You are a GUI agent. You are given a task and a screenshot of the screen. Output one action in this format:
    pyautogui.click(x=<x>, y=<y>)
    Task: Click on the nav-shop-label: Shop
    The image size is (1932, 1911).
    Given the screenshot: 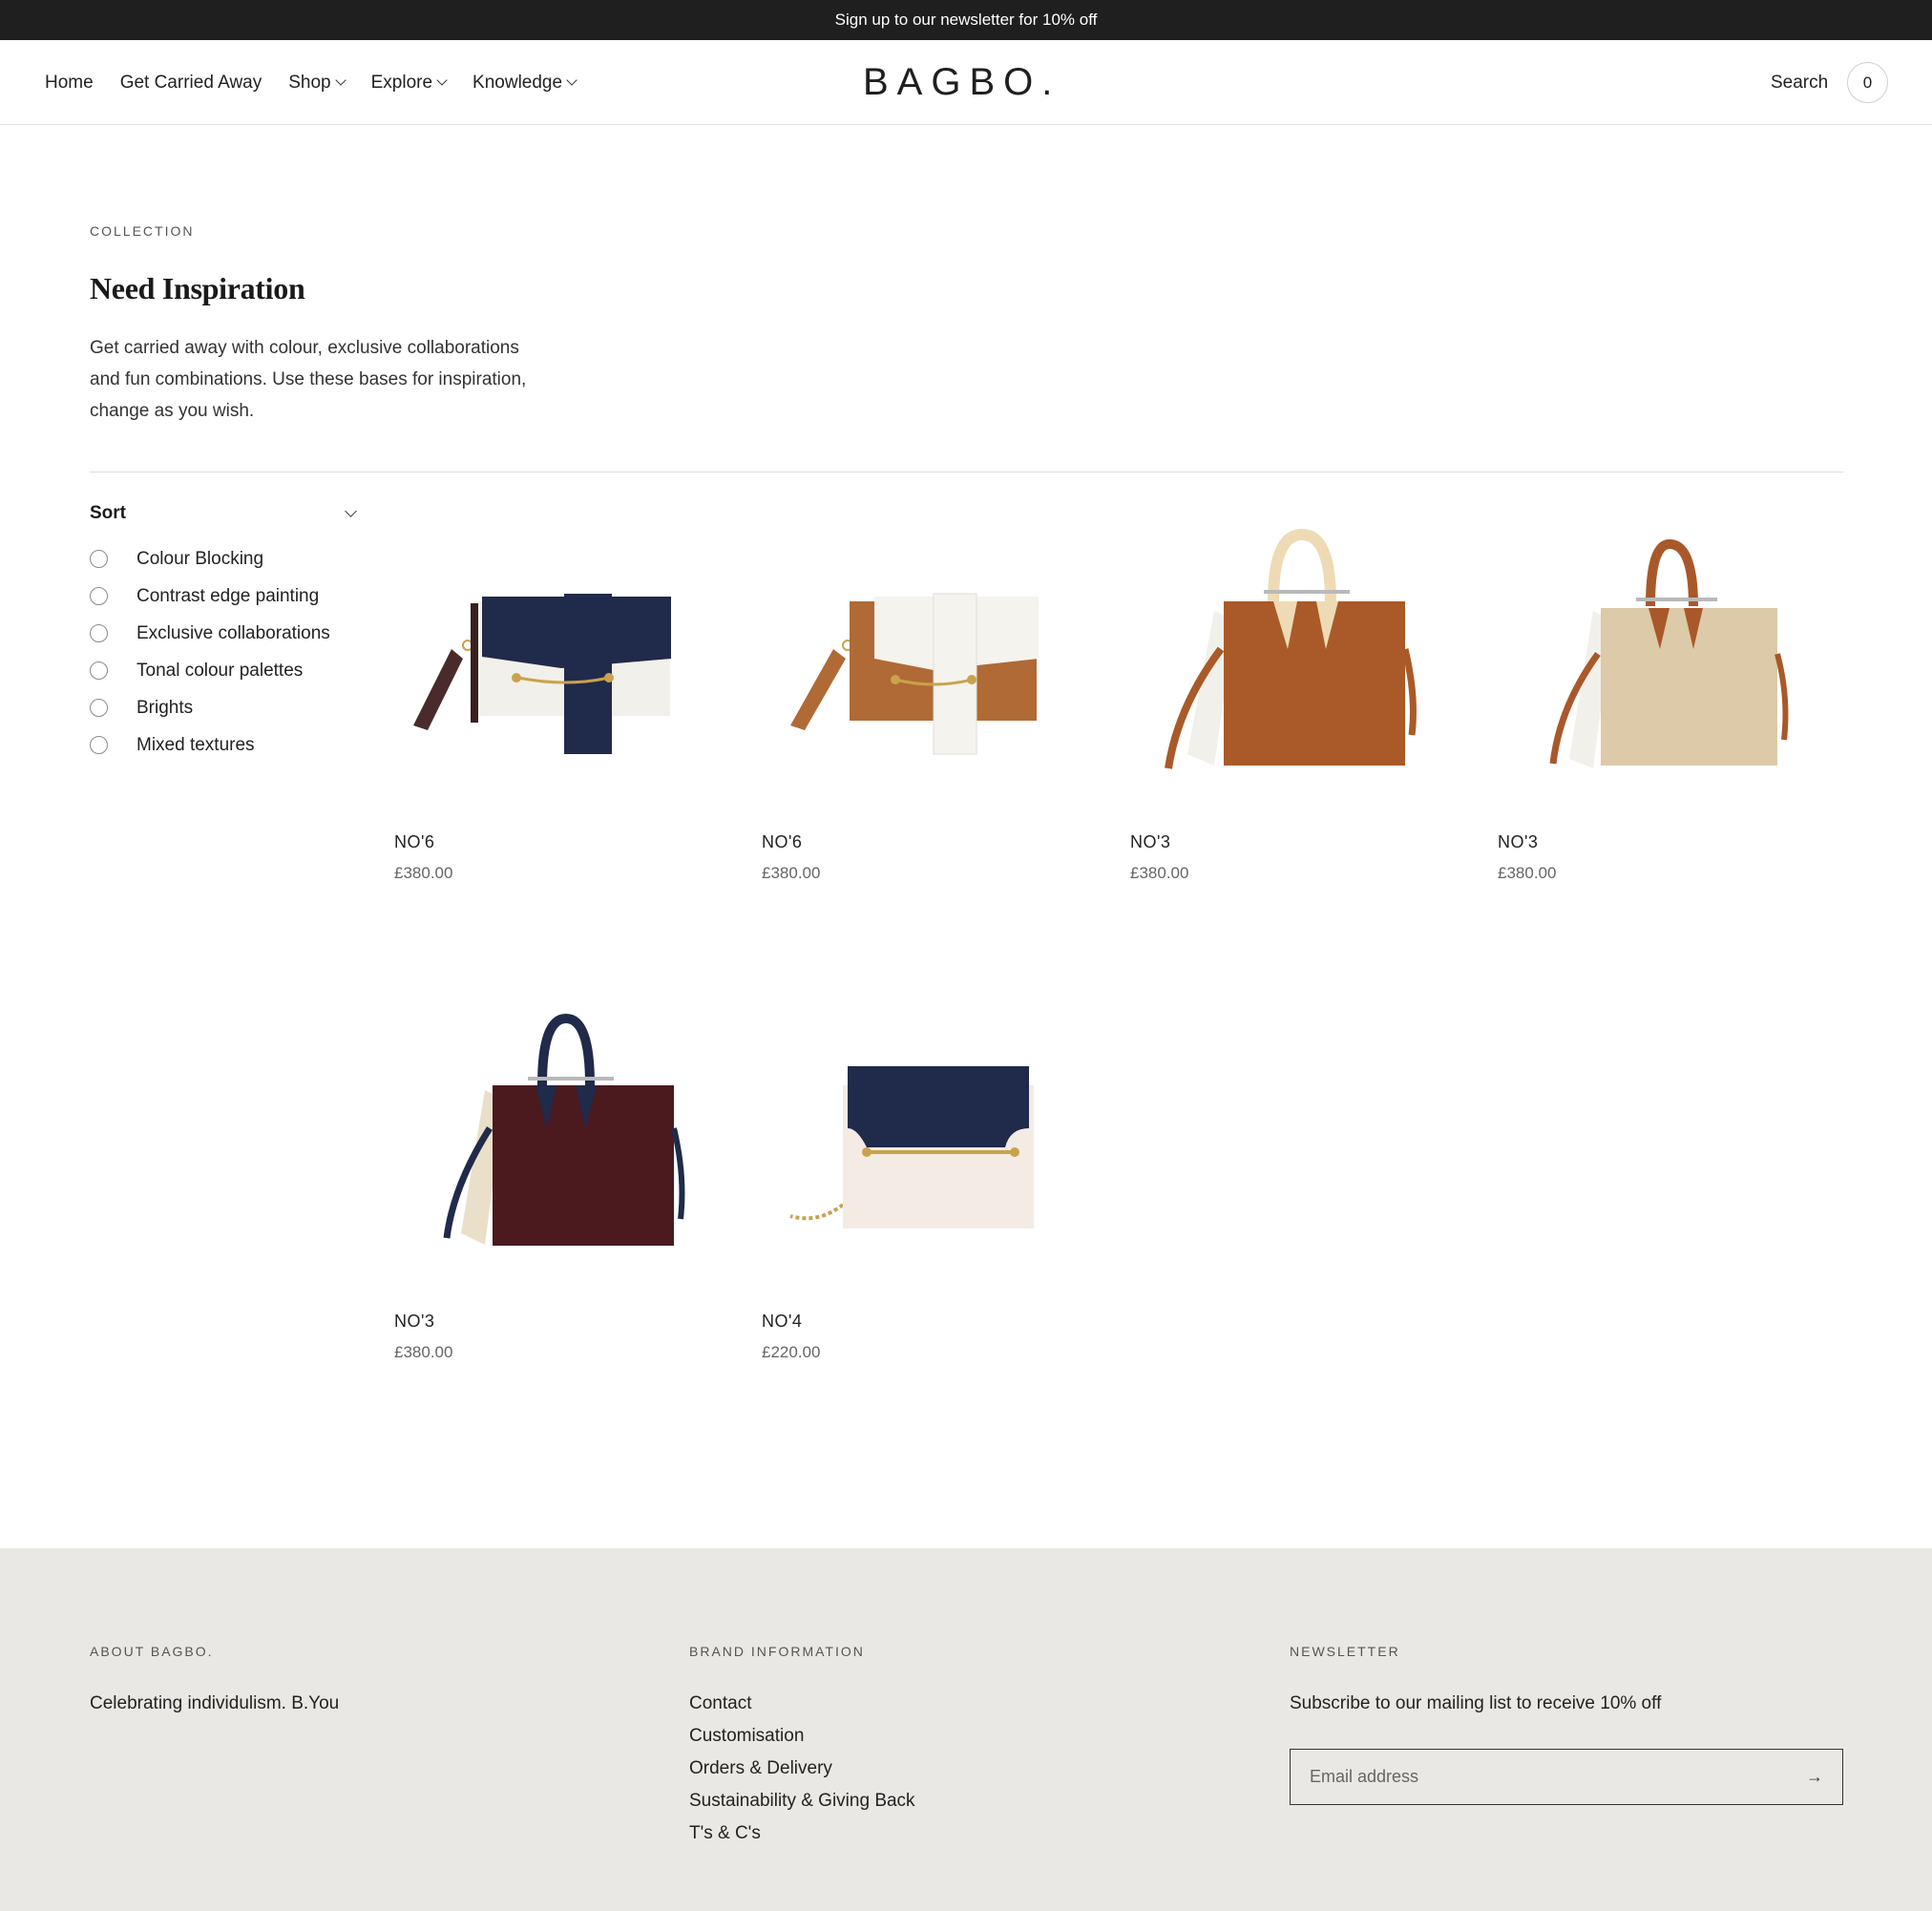 What is the action you would take?
    pyautogui.click(x=309, y=82)
    